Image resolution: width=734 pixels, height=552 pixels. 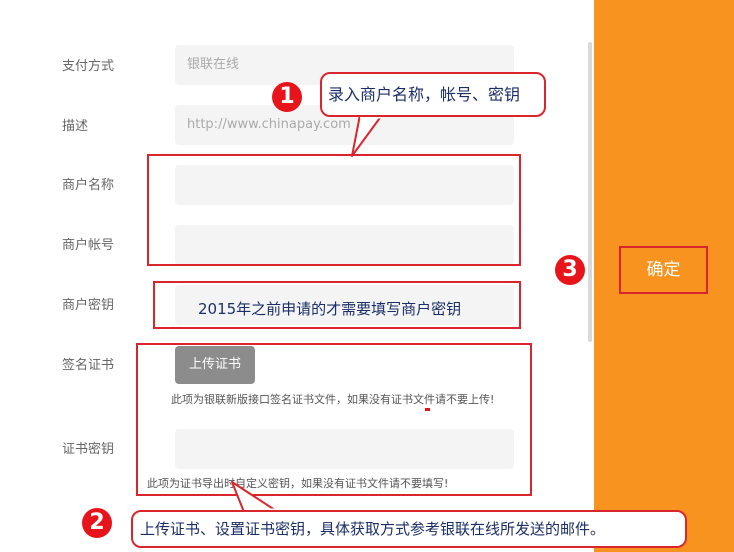 What do you see at coordinates (433, 94) in the screenshot?
I see `callout-merchant-info: 录入商户名称，帐号、密钥` at bounding box center [433, 94].